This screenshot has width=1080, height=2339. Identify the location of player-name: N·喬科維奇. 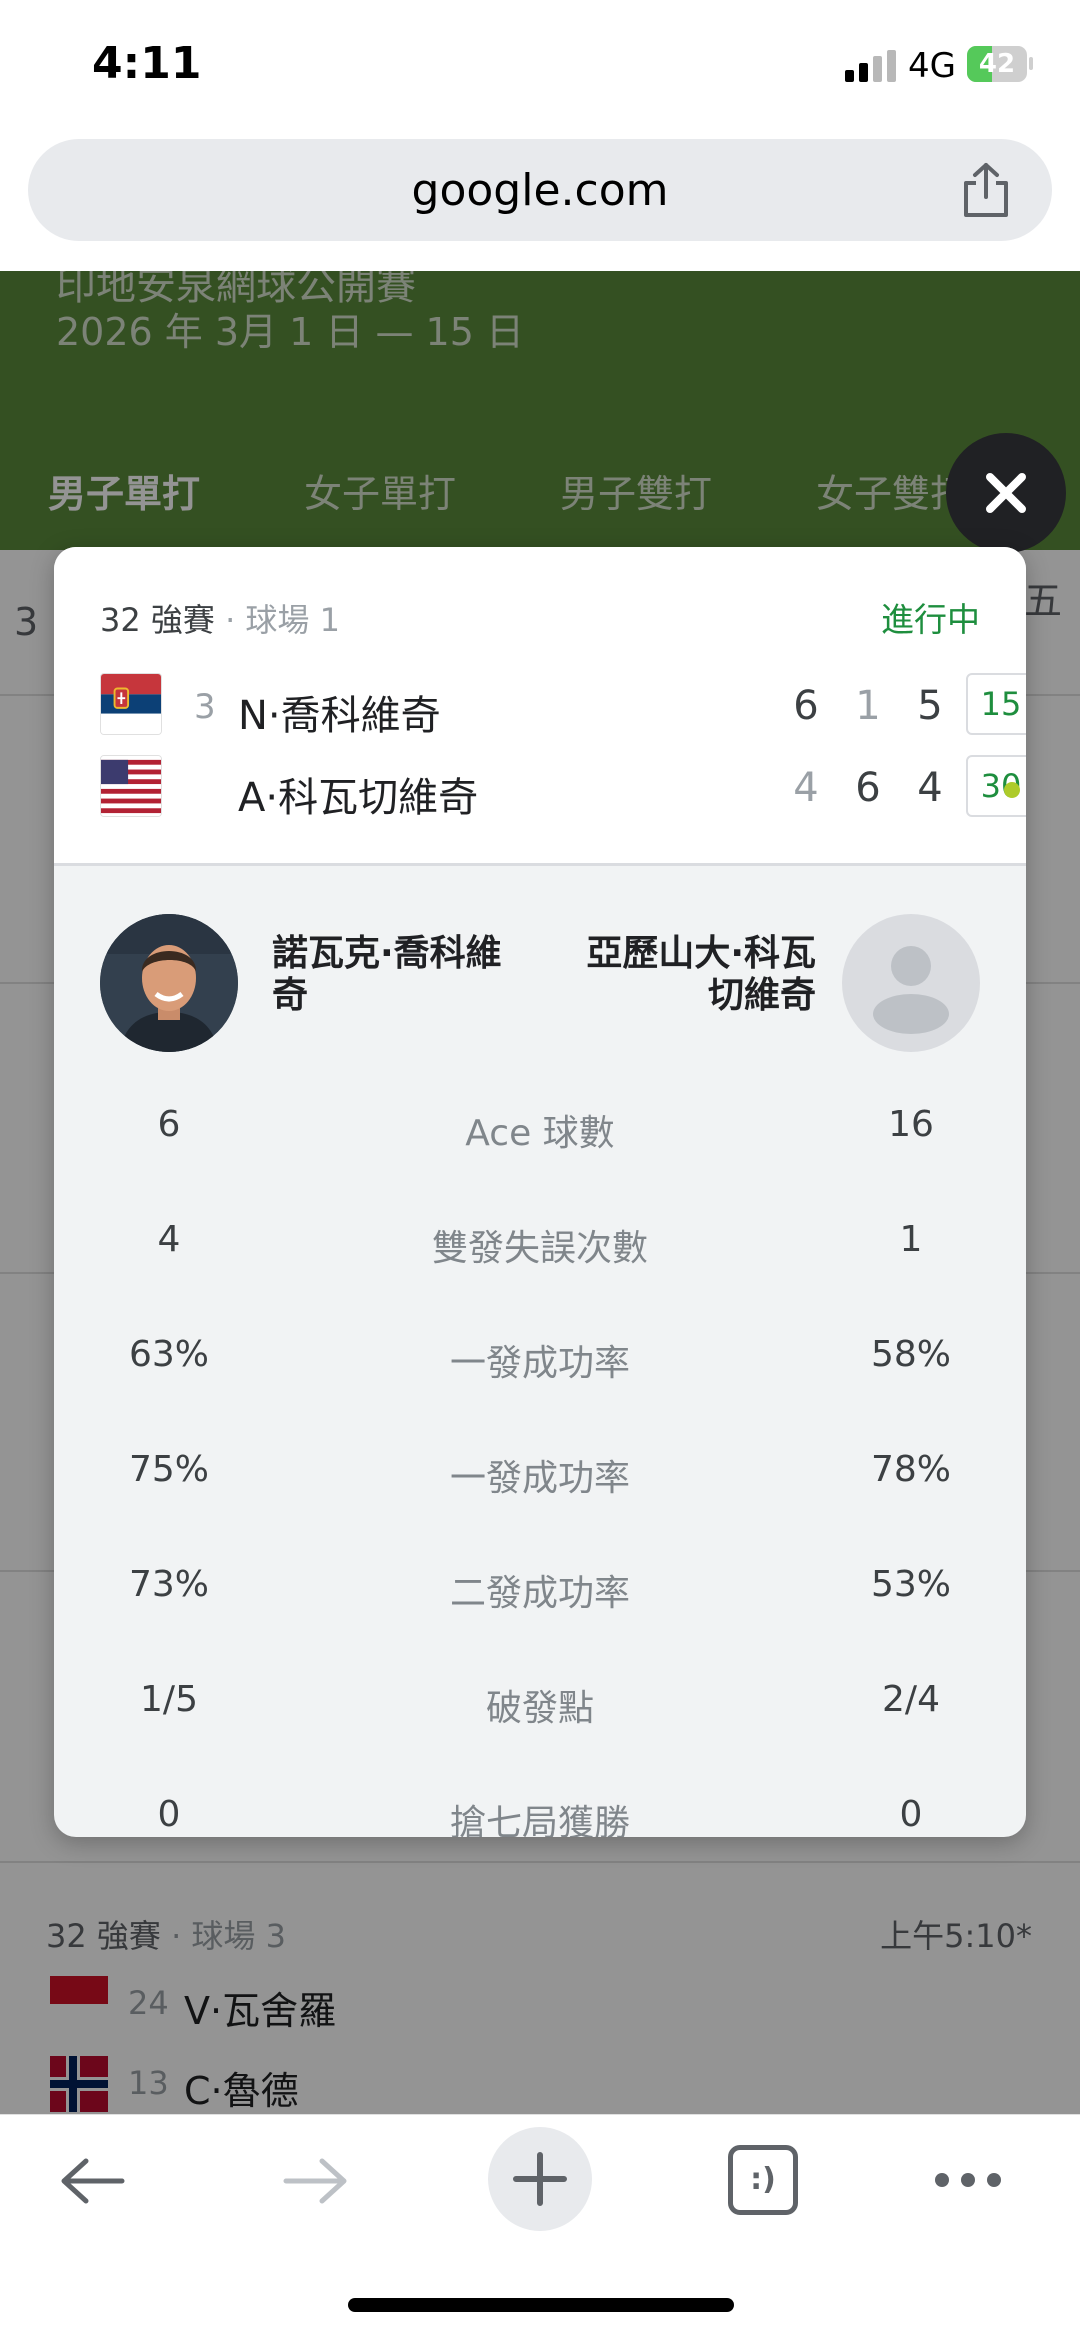
(339, 716).